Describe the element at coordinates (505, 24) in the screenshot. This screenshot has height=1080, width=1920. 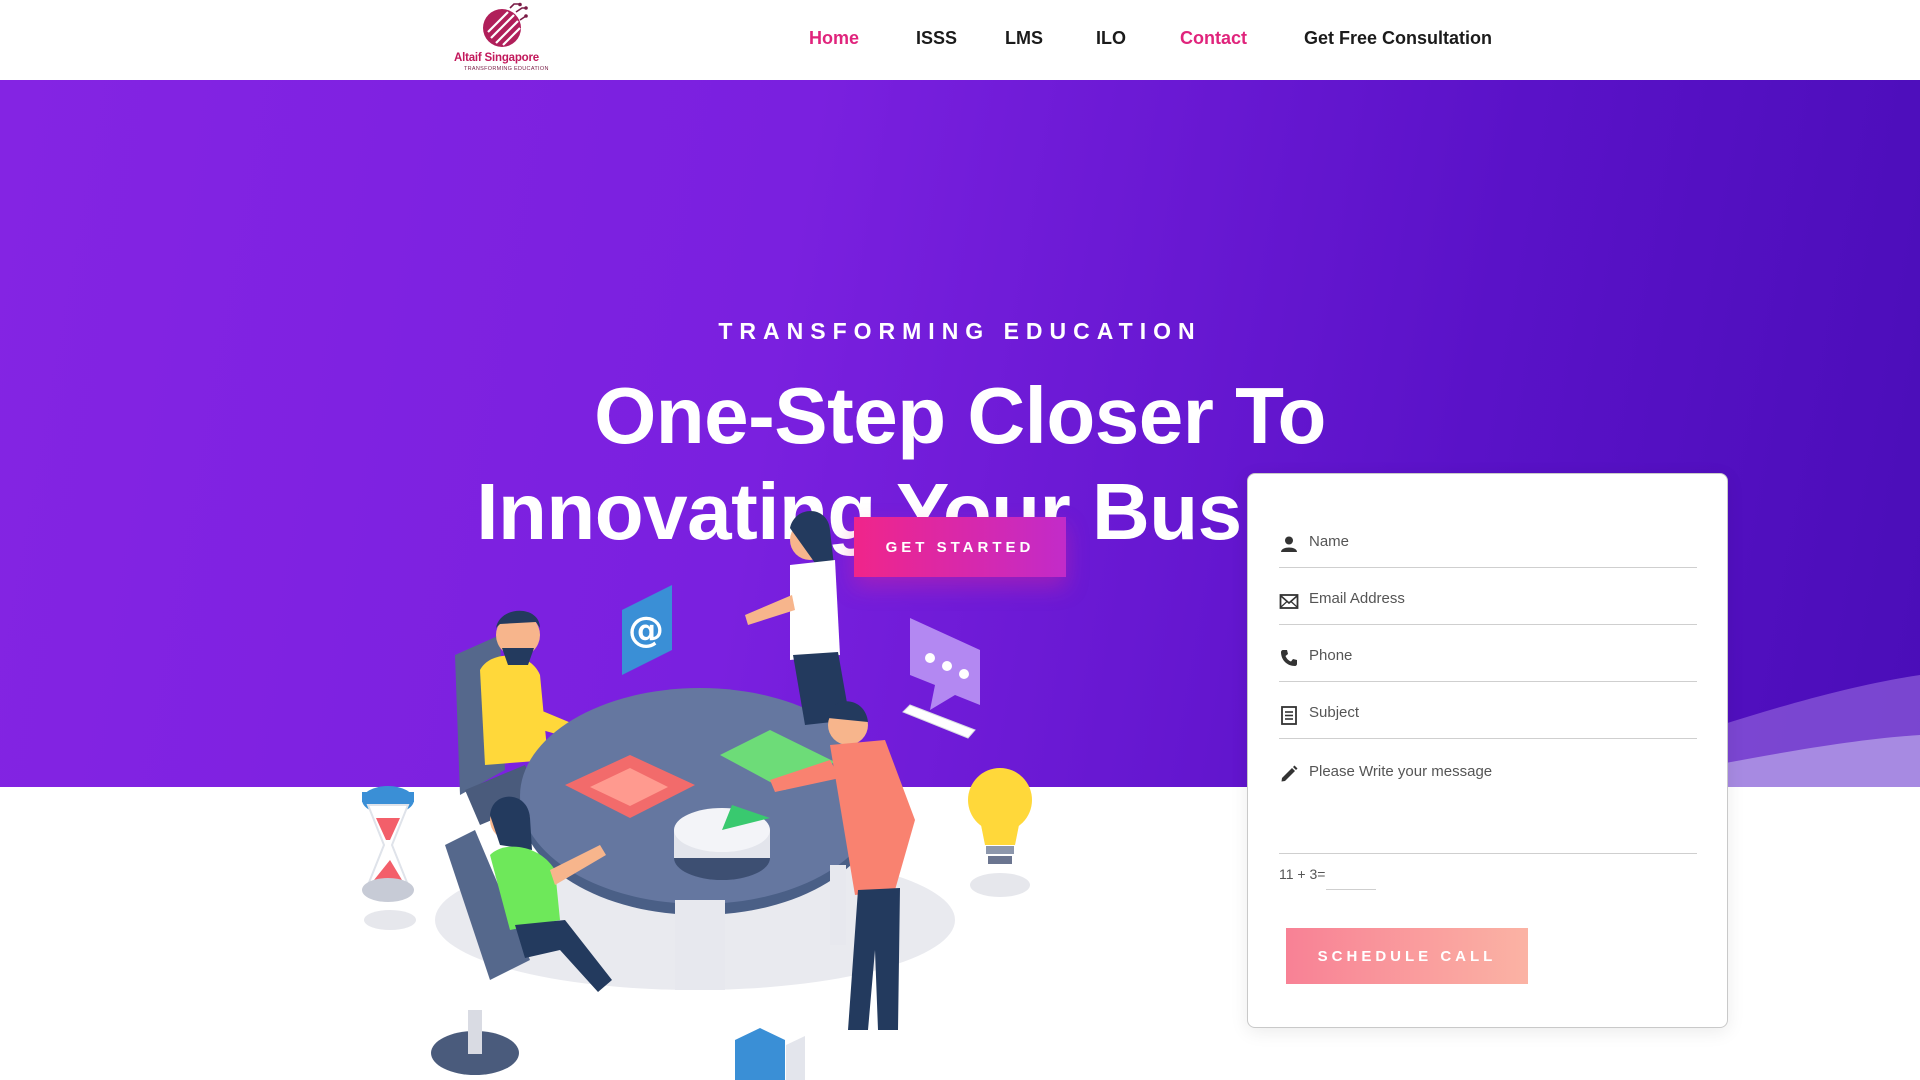
I see `logo-mark-icon` at that location.